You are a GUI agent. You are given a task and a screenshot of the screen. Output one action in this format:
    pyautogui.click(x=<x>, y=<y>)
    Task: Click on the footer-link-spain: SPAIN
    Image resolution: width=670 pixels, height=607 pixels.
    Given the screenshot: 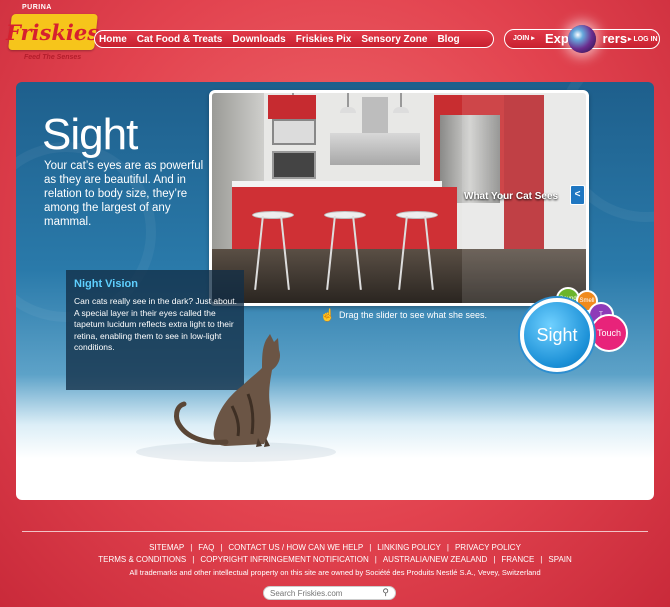 What is the action you would take?
    pyautogui.click(x=559, y=559)
    